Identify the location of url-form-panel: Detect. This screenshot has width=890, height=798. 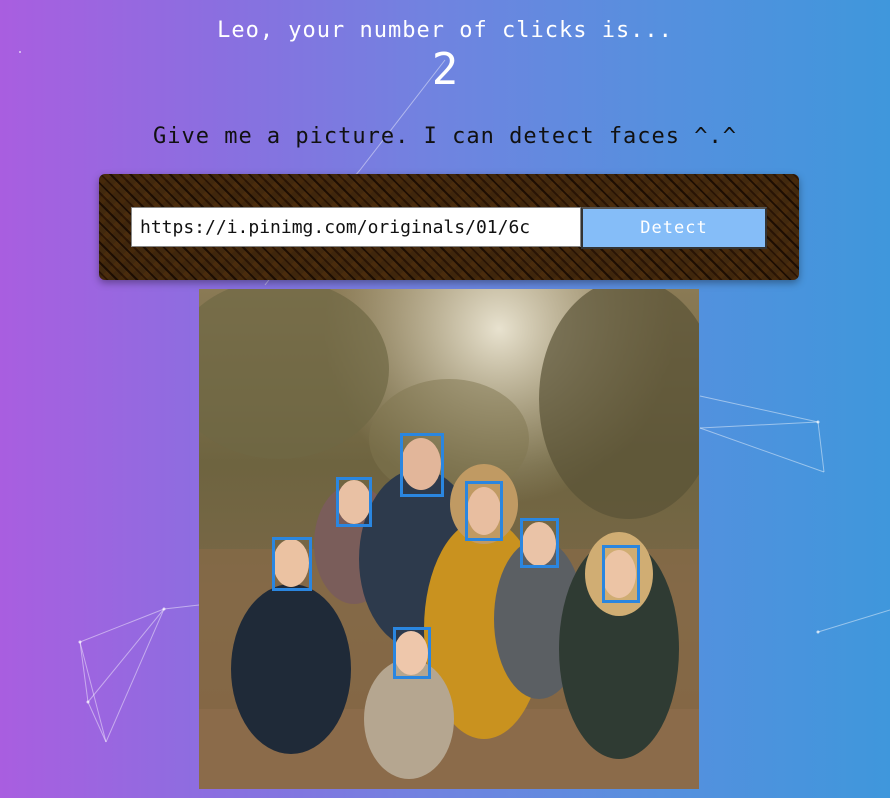
(449, 227).